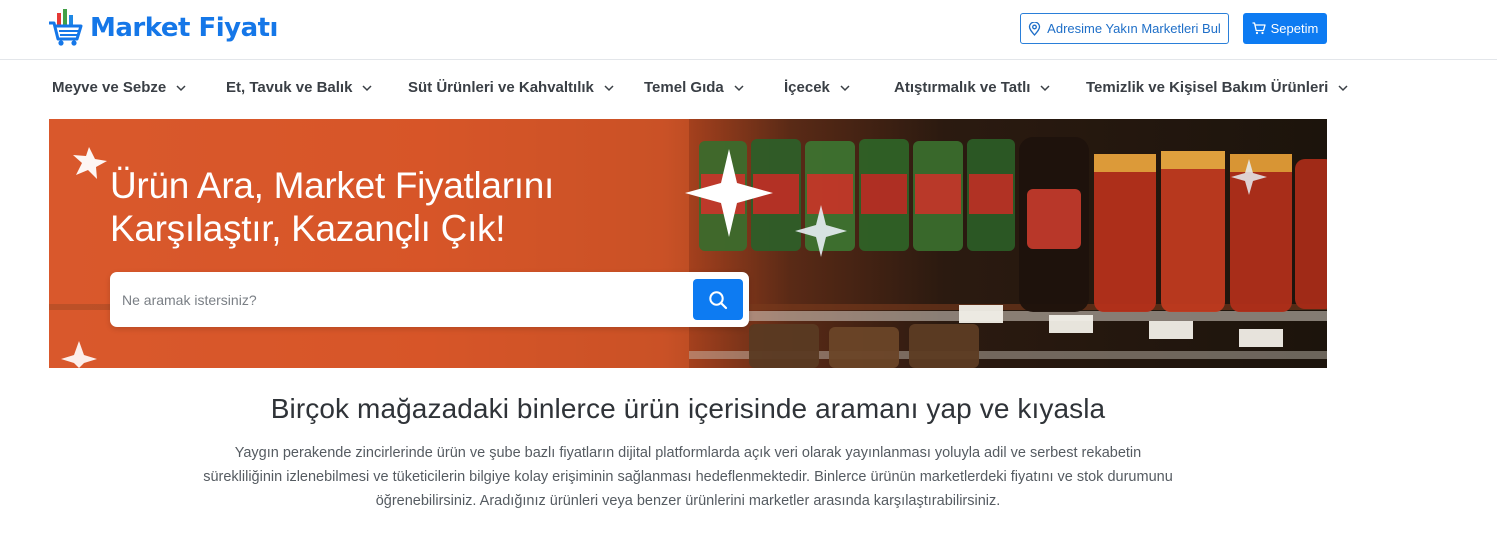 The image size is (1497, 533). What do you see at coordinates (1134, 28) in the screenshot?
I see `find-nearby-stores-label: Adresime Yakın Marketleri Bul` at bounding box center [1134, 28].